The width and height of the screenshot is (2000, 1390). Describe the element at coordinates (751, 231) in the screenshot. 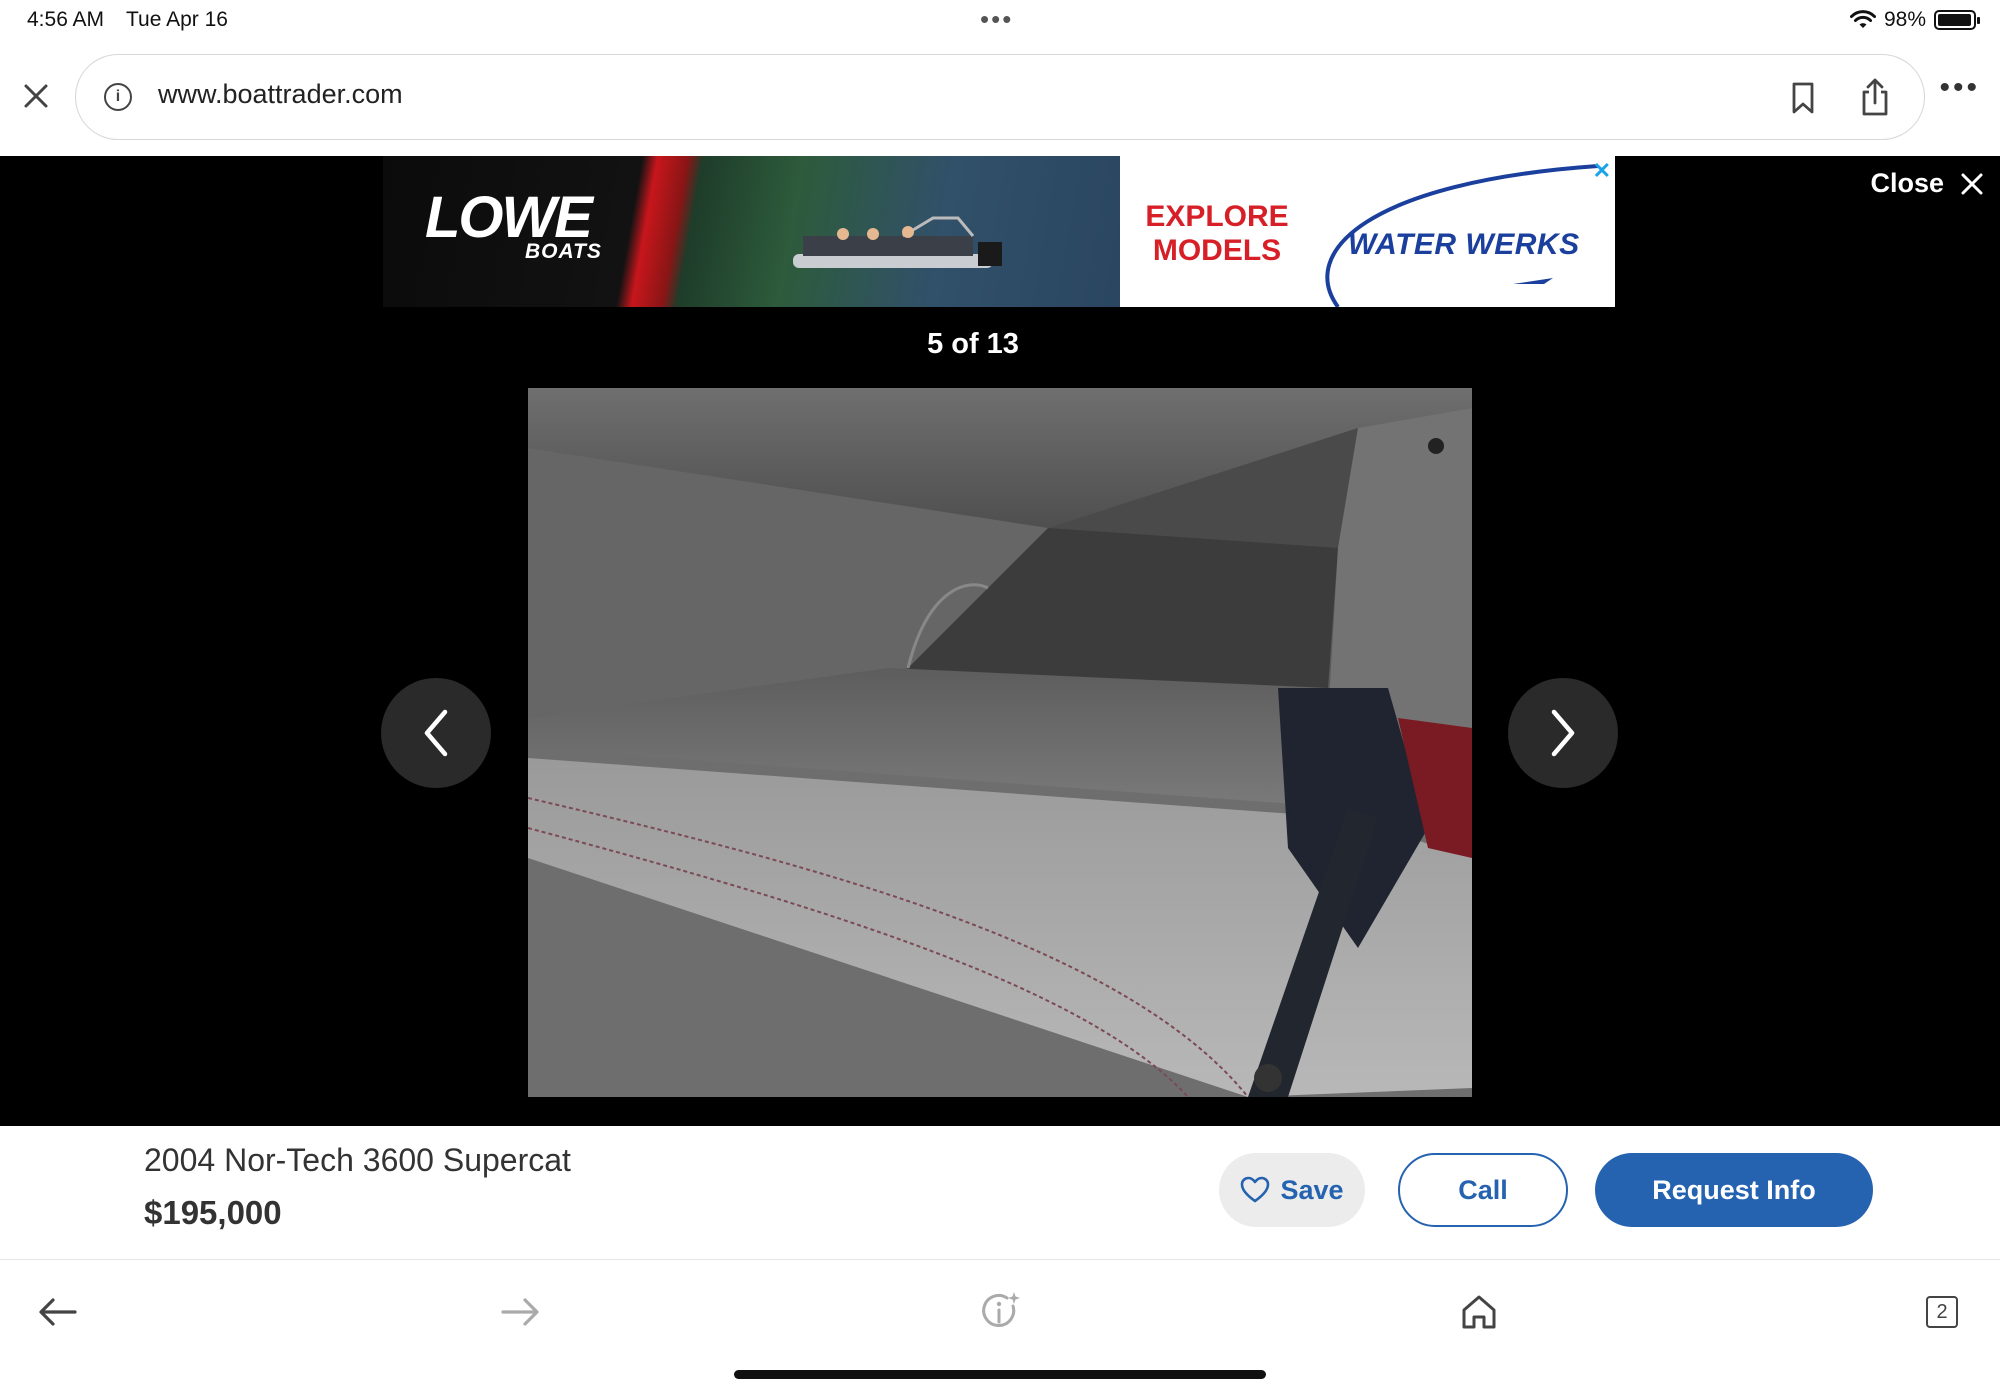

I see `ad-image-panel: LOWE BOATS` at that location.